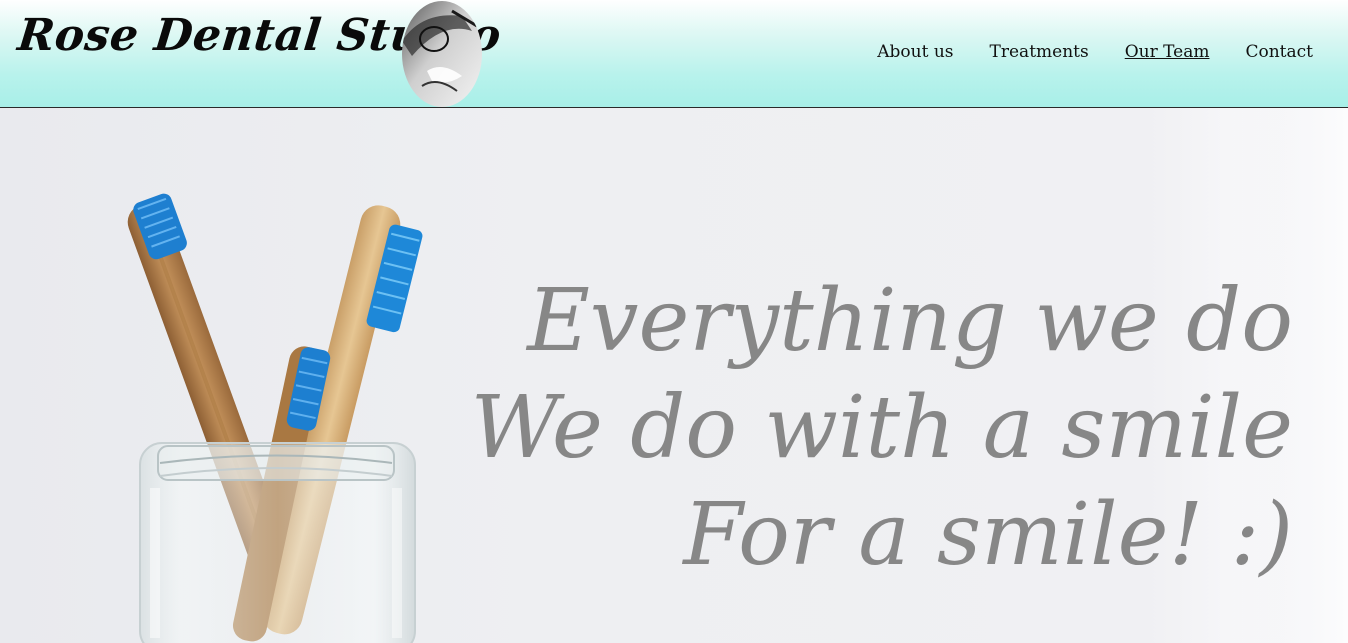 This screenshot has height=643, width=1348. I want to click on main-nav: About us Treatments Our Team Contact, so click(1095, 52).